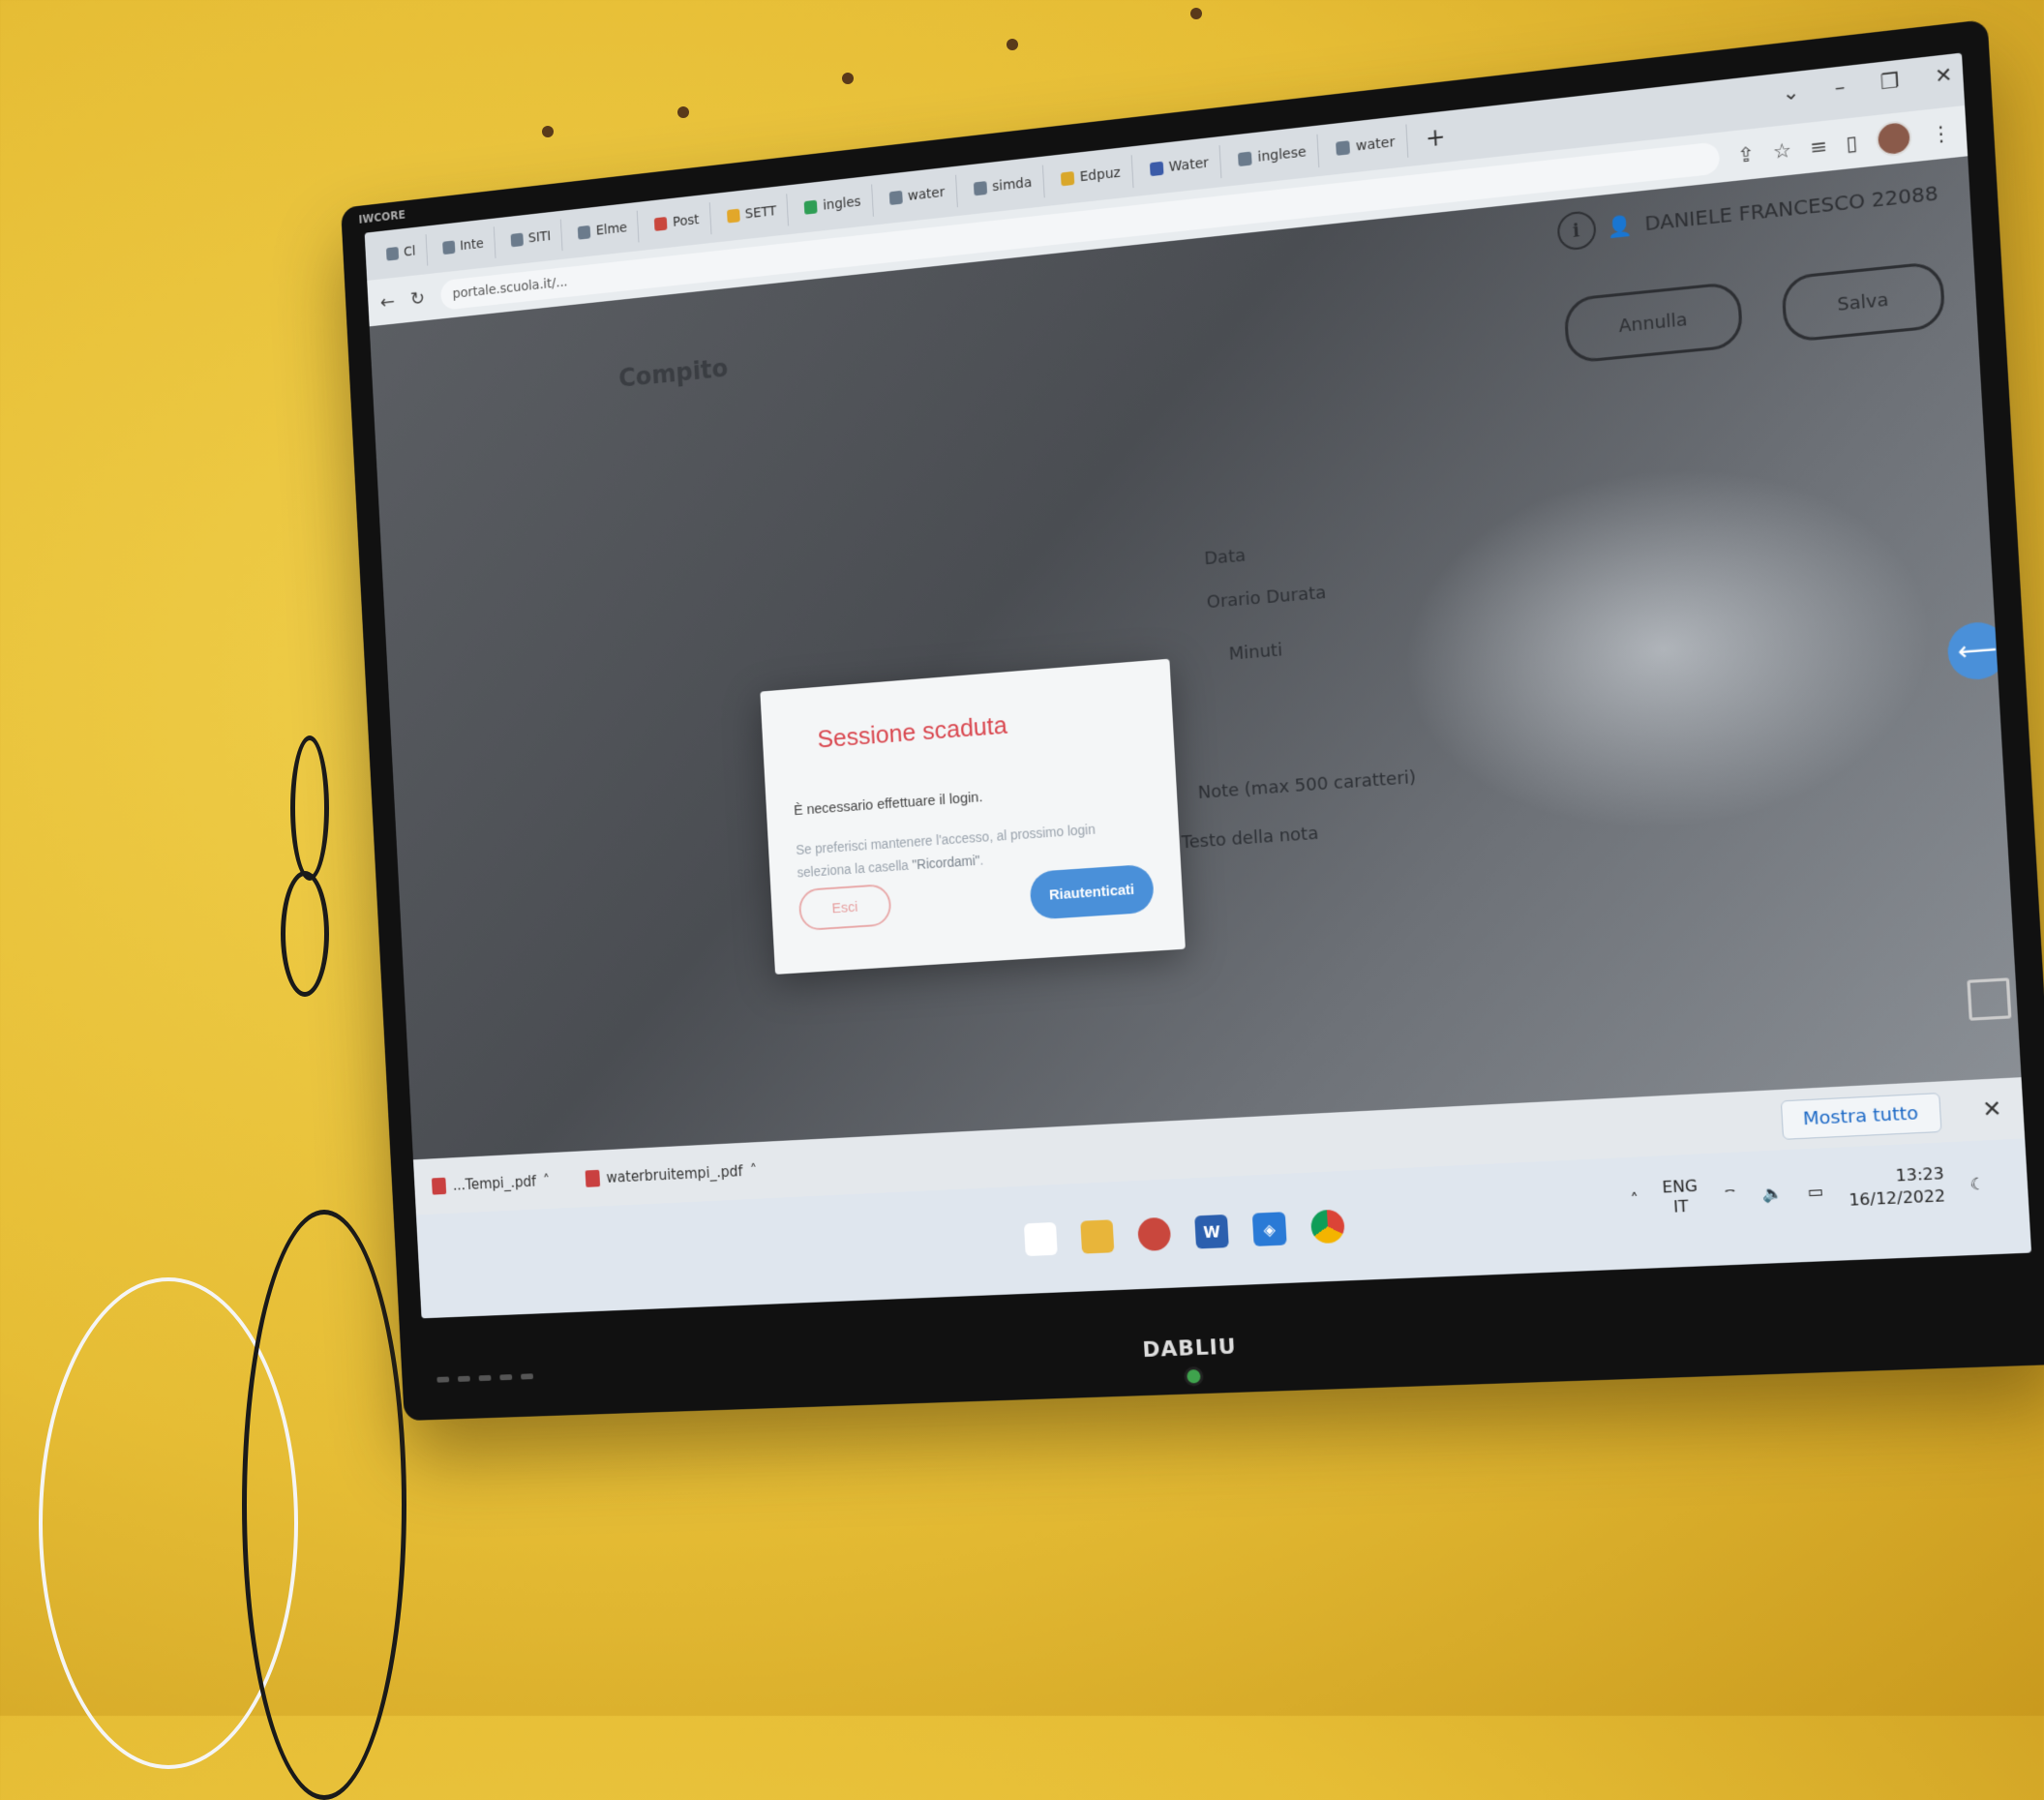 The height and width of the screenshot is (1800, 2044). What do you see at coordinates (686, 221) in the screenshot?
I see `tab-label: Post` at bounding box center [686, 221].